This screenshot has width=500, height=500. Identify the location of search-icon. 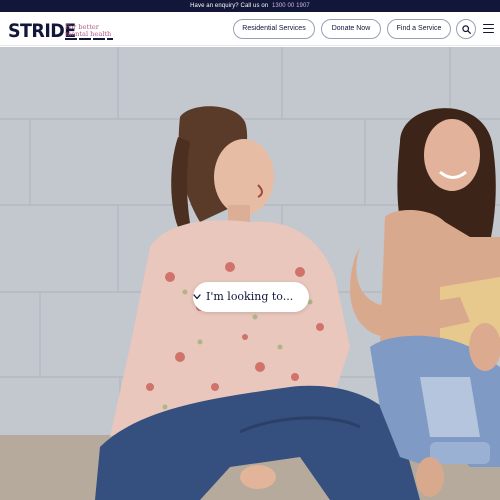
(466, 29).